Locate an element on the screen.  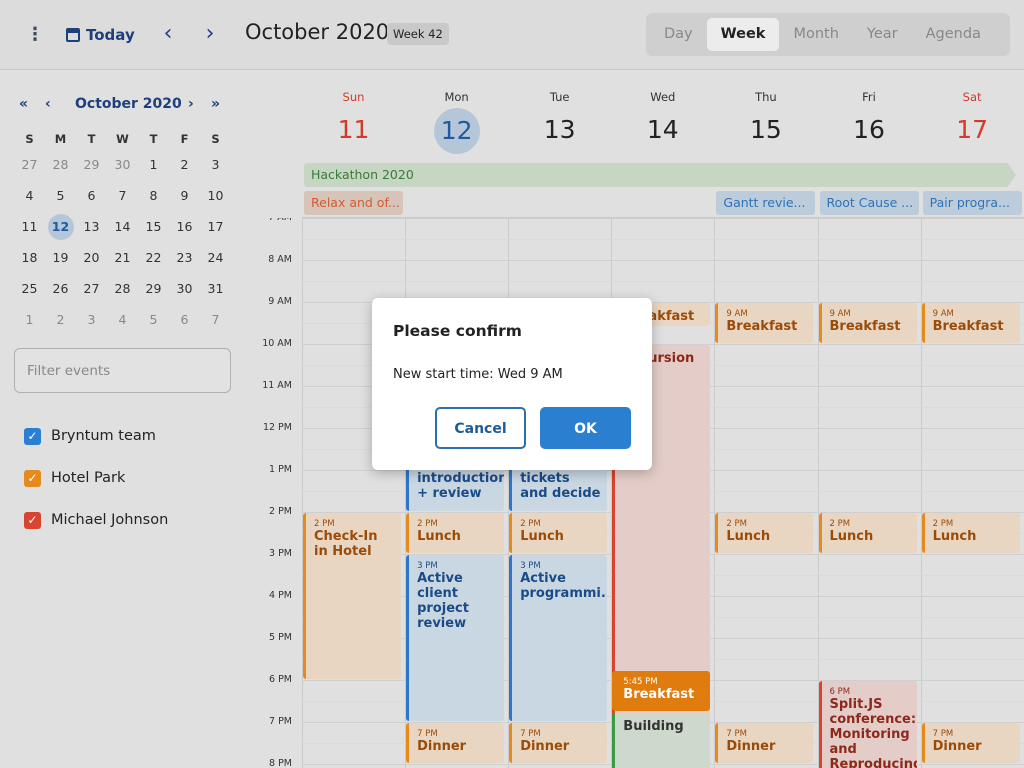
mini-calendar-day: 12 is located at coordinates (60, 226).